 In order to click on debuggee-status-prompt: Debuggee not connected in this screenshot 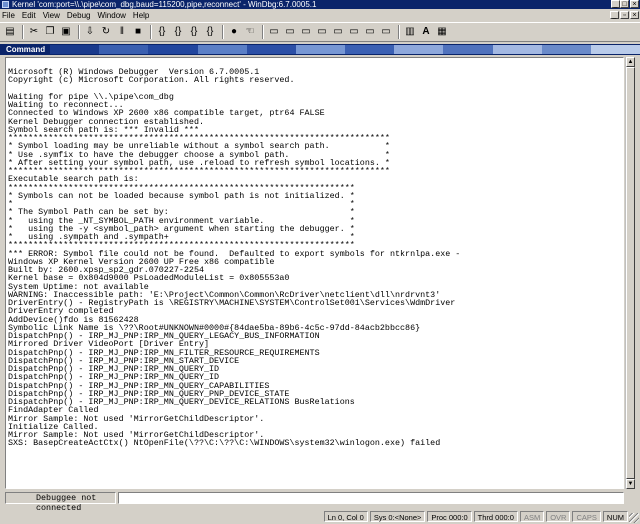, I will do `click(60, 502)`.